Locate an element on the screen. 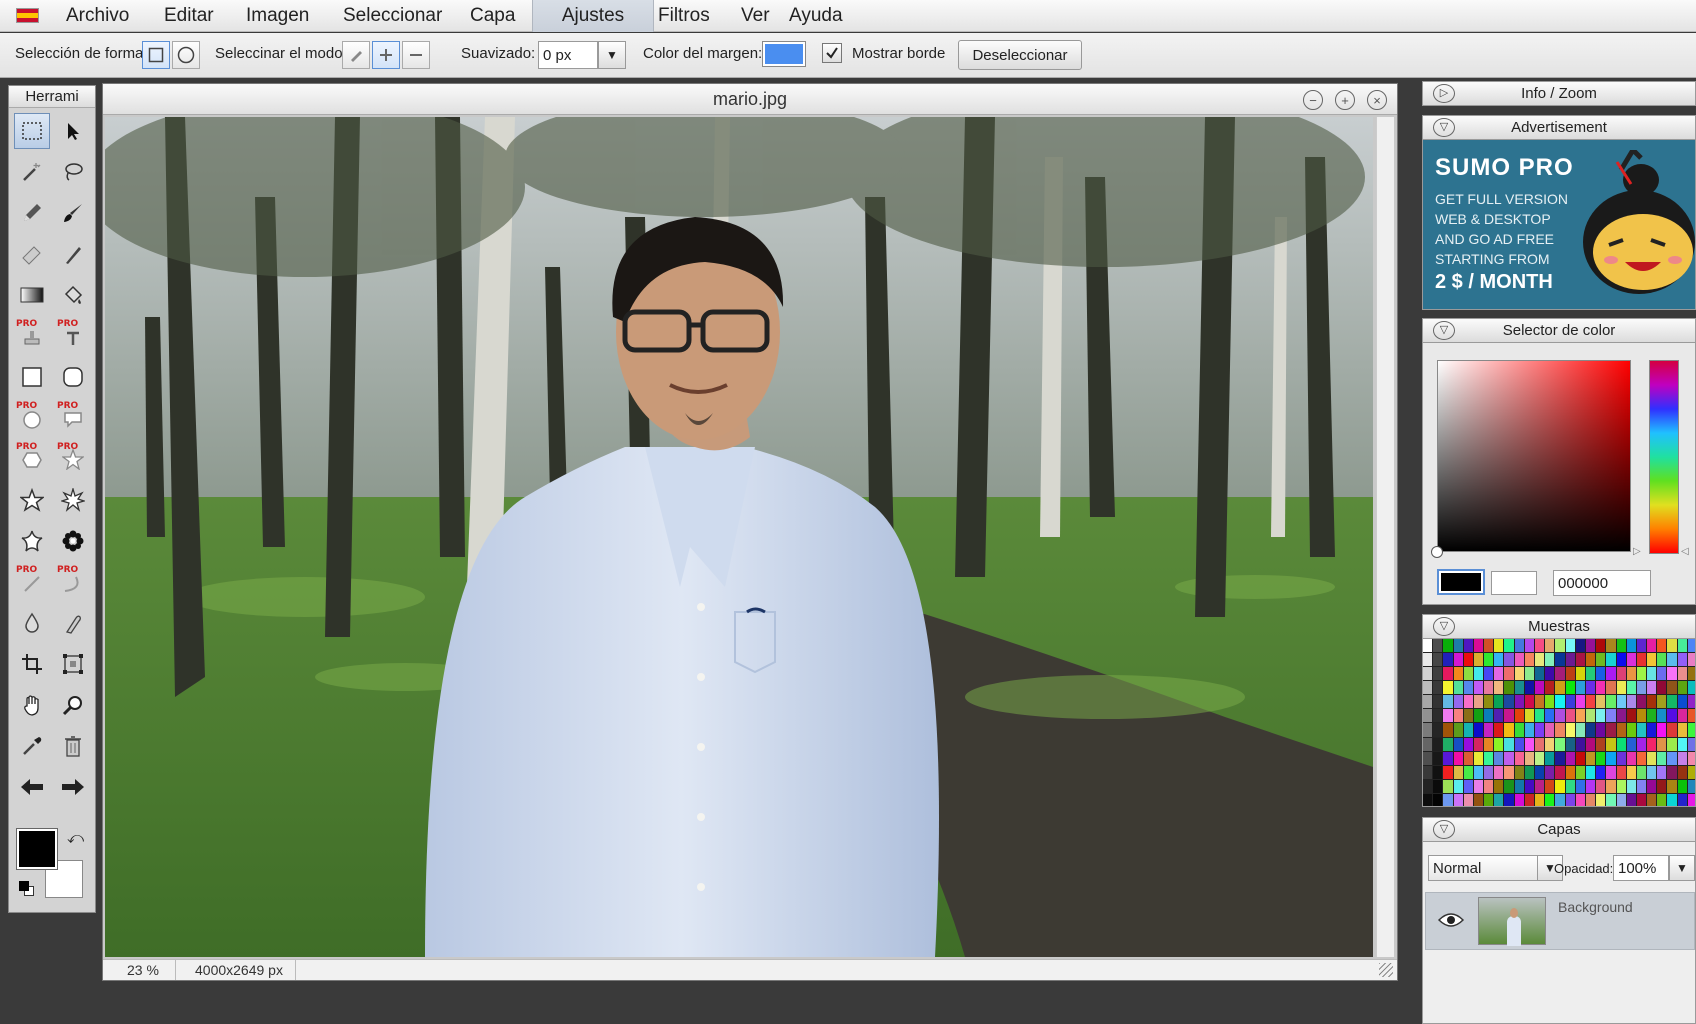 This screenshot has width=1696, height=1024. eyedropper-tool is located at coordinates (32, 746).